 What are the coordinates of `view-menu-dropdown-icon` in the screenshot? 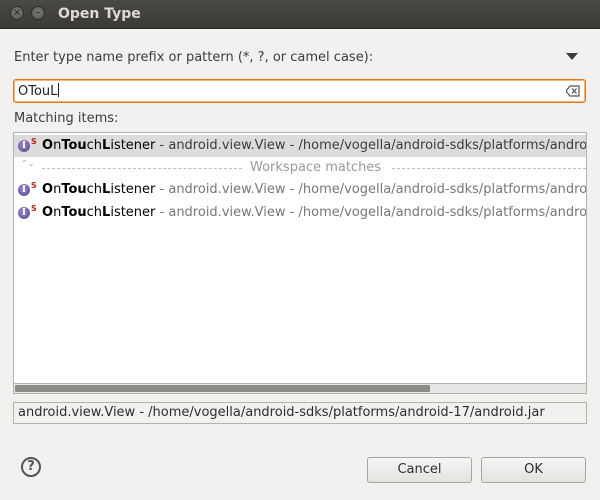 It's located at (572, 56).